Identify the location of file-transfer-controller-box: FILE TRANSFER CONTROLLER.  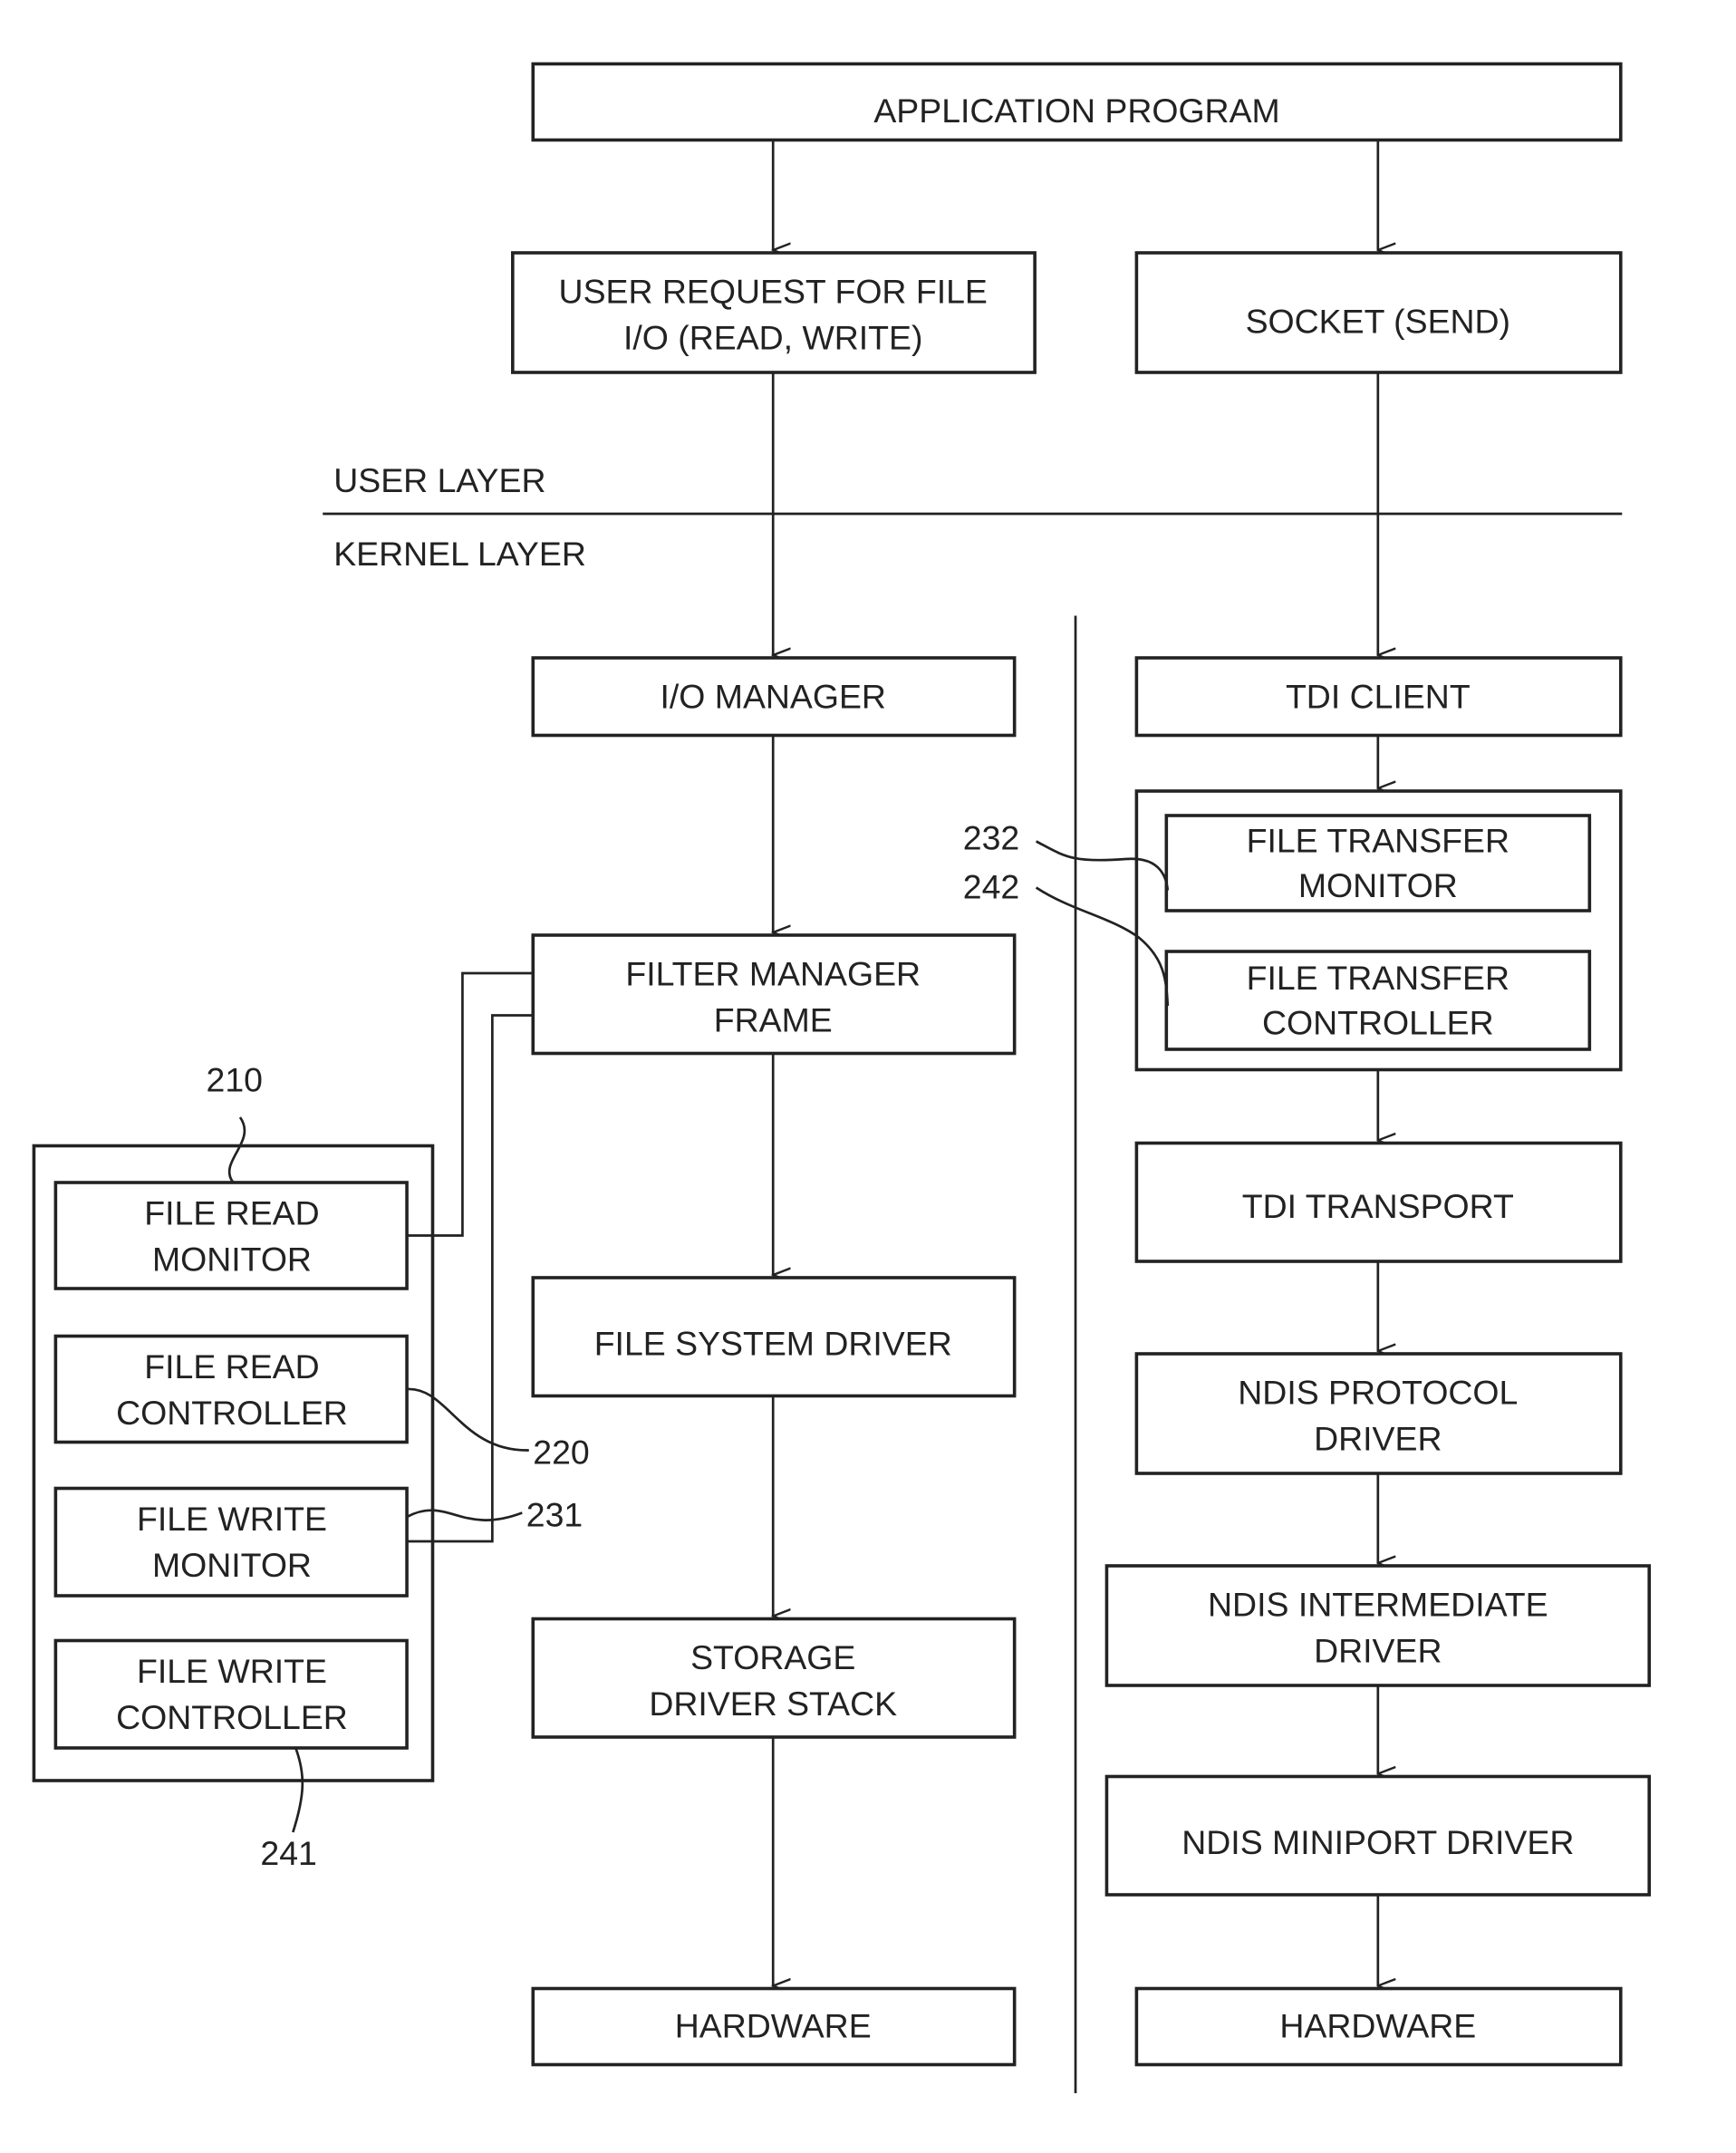
(1378, 1001).